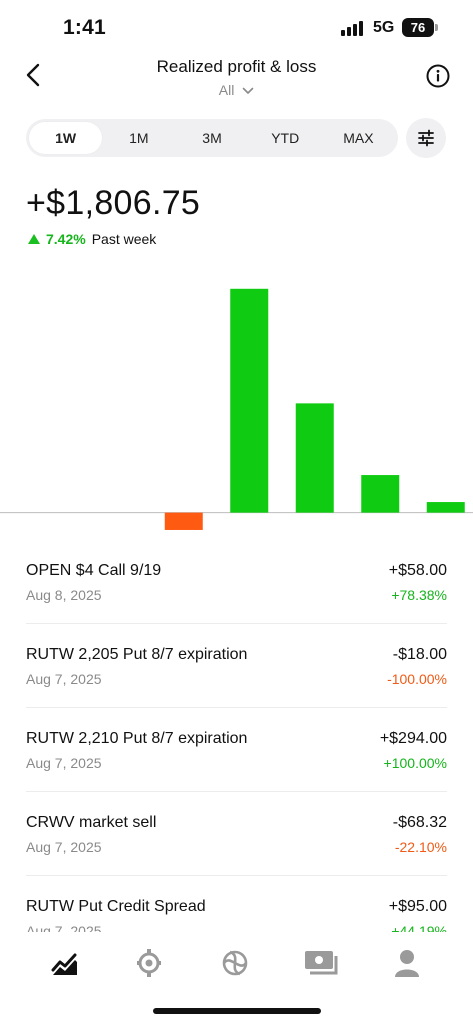  What do you see at coordinates (419, 822) in the screenshot?
I see `trade-amount: -$68.32` at bounding box center [419, 822].